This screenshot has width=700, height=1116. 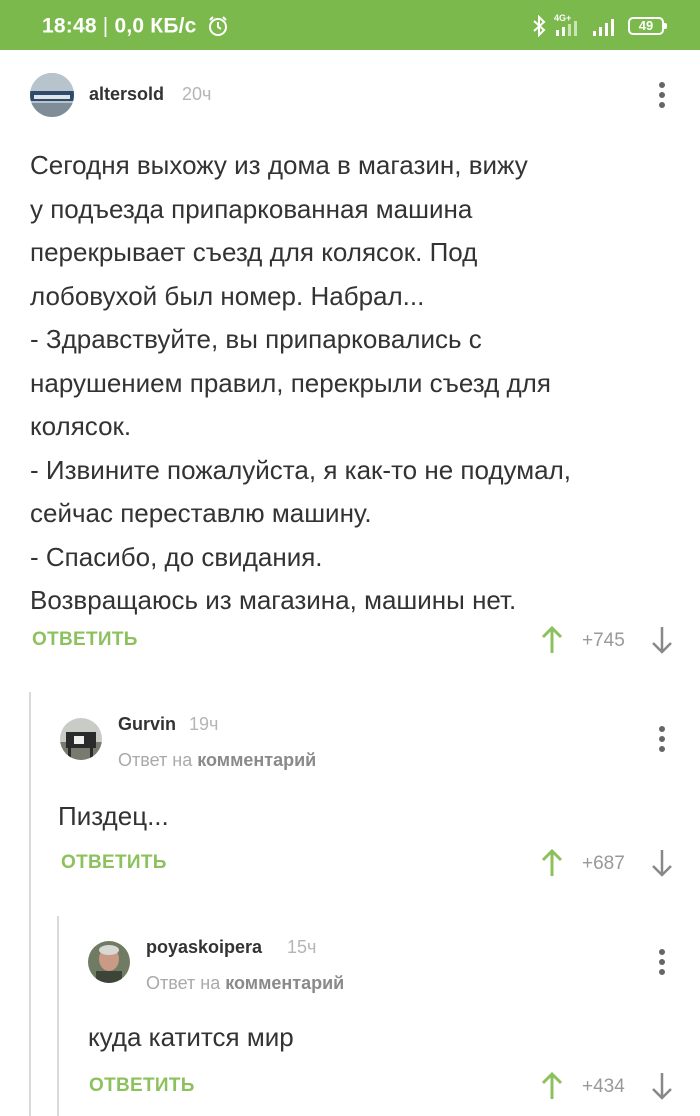 What do you see at coordinates (302, 947) in the screenshot?
I see `comment-time: 15ч` at bounding box center [302, 947].